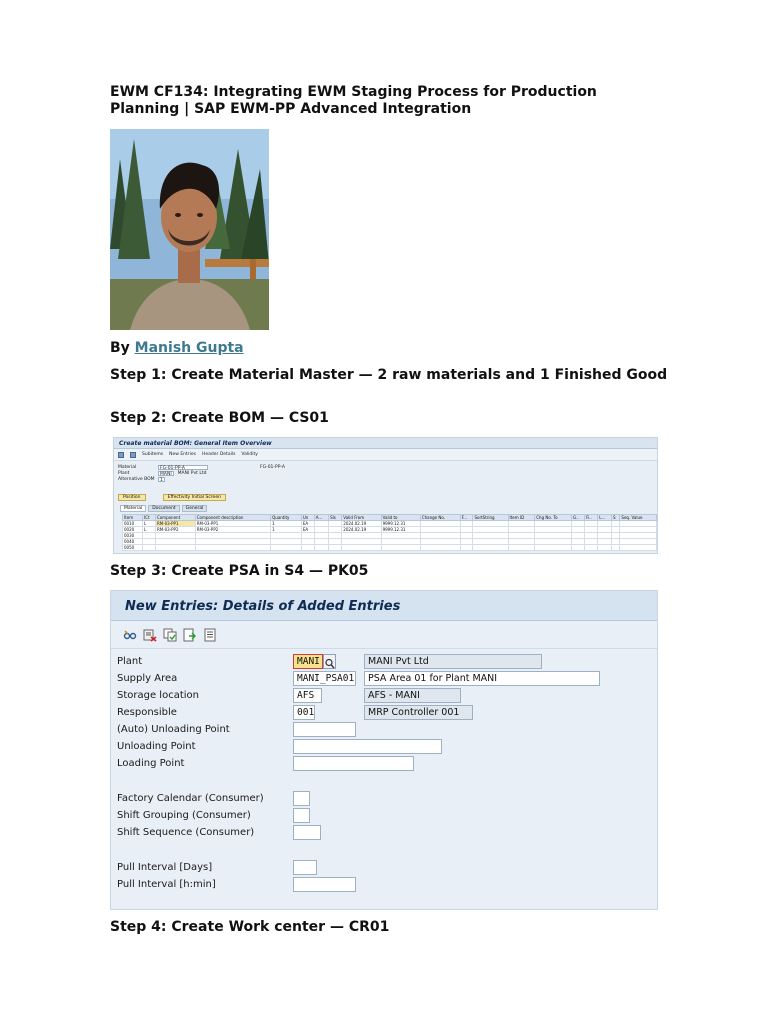 Image resolution: width=768 pixels, height=1024 pixels. What do you see at coordinates (182, 454) in the screenshot?
I see `bom-tool-new-entries: New Entries` at bounding box center [182, 454].